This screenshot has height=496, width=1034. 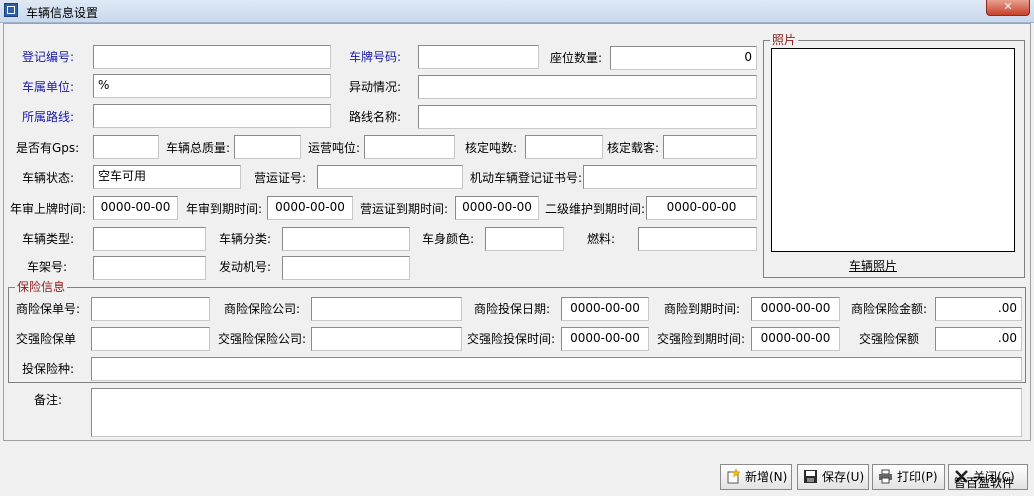 I want to click on maint-expire-label: 二级维护到期时间:, so click(x=595, y=209).